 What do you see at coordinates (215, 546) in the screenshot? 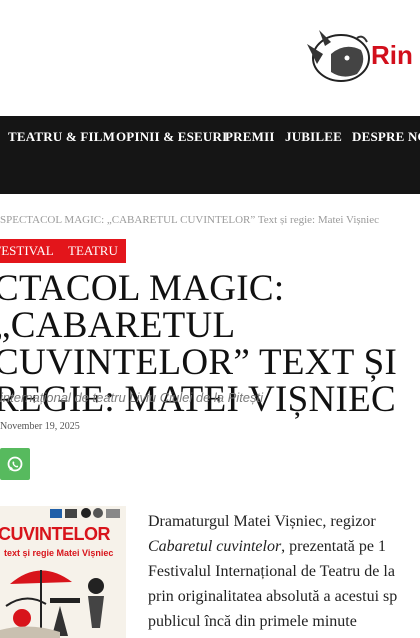
I see `play-title: Cabaretul cuvintelor` at bounding box center [215, 546].